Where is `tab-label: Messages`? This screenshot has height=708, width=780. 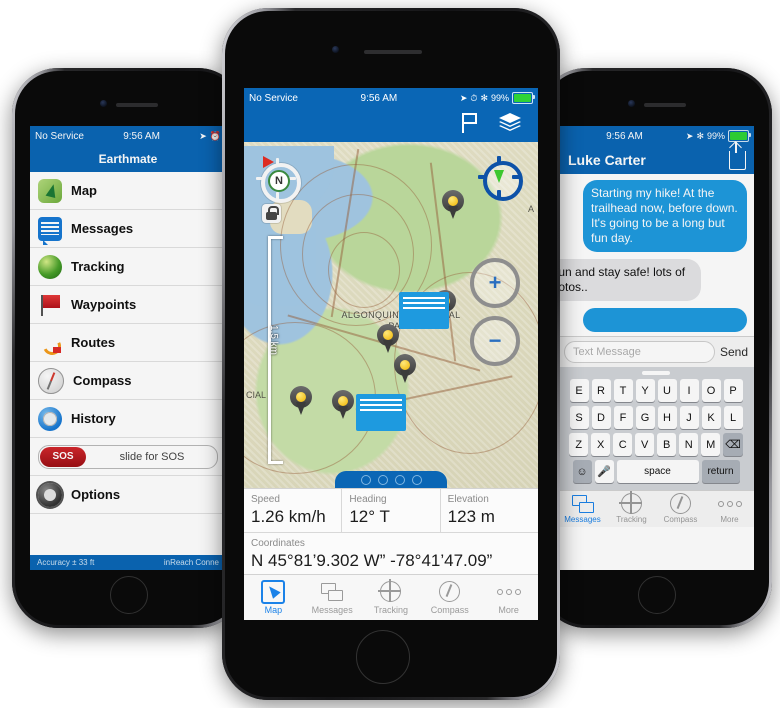
tab-label: Messages is located at coordinates (332, 609).